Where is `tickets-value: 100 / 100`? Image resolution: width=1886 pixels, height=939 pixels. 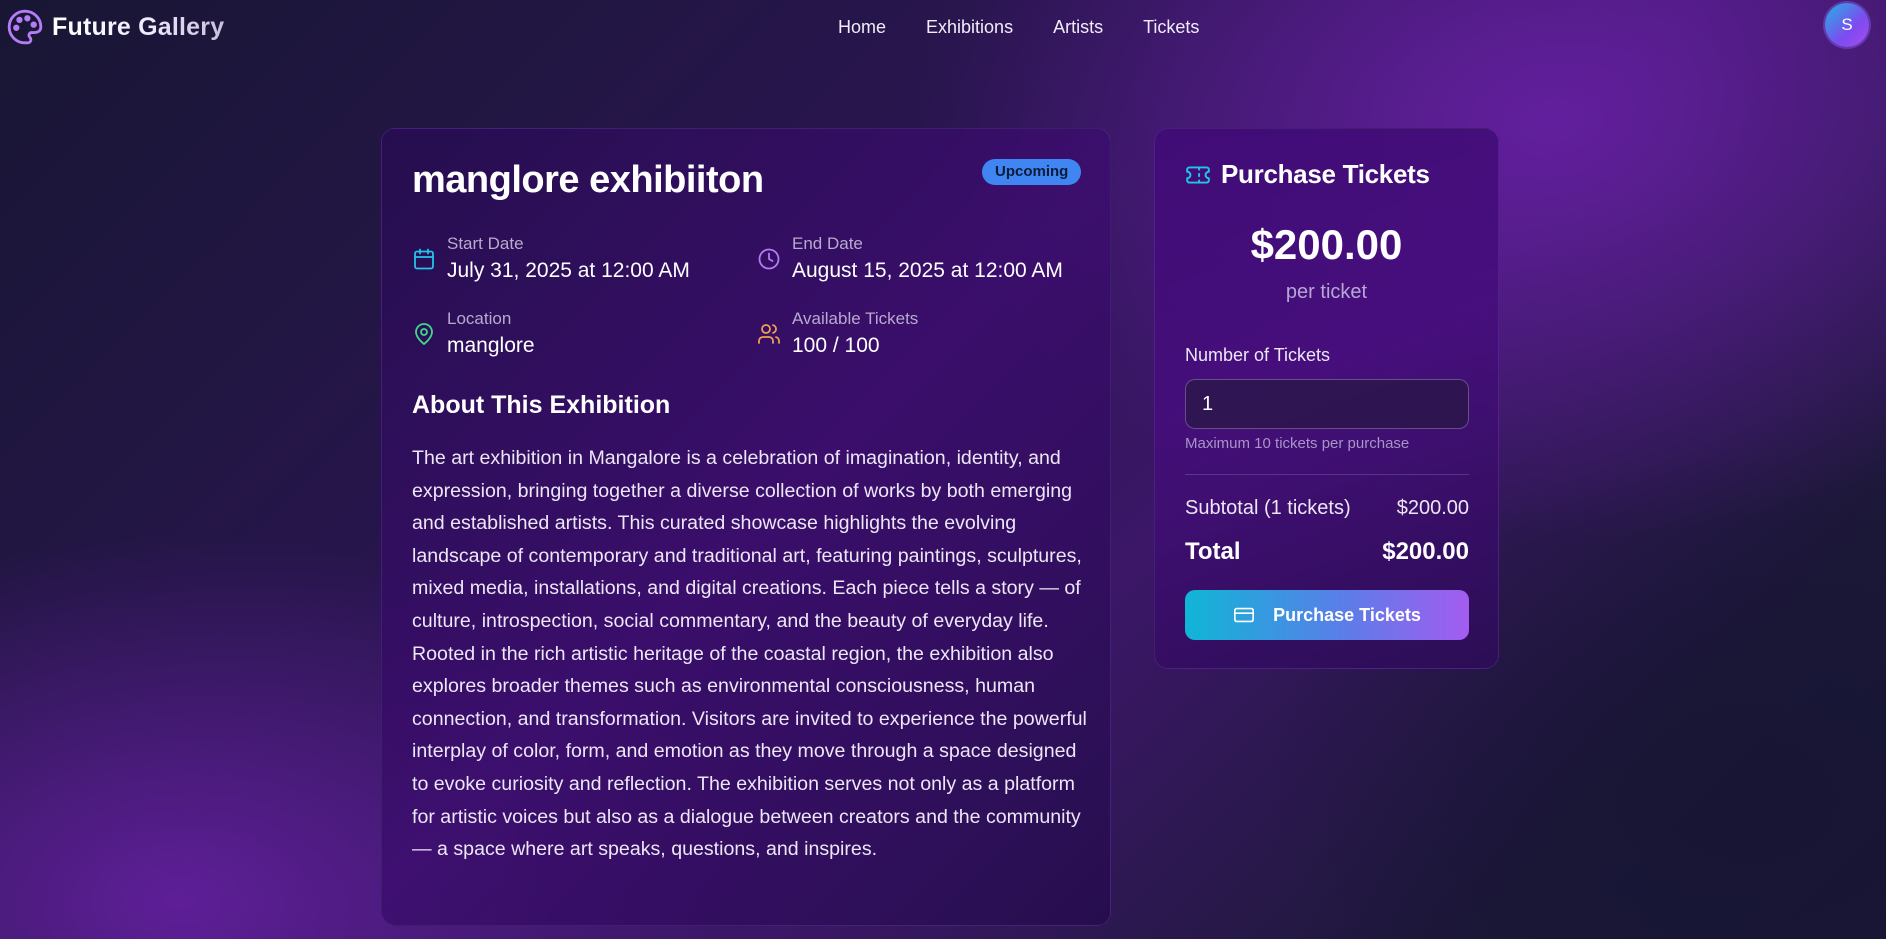 tickets-value: 100 / 100 is located at coordinates (836, 345).